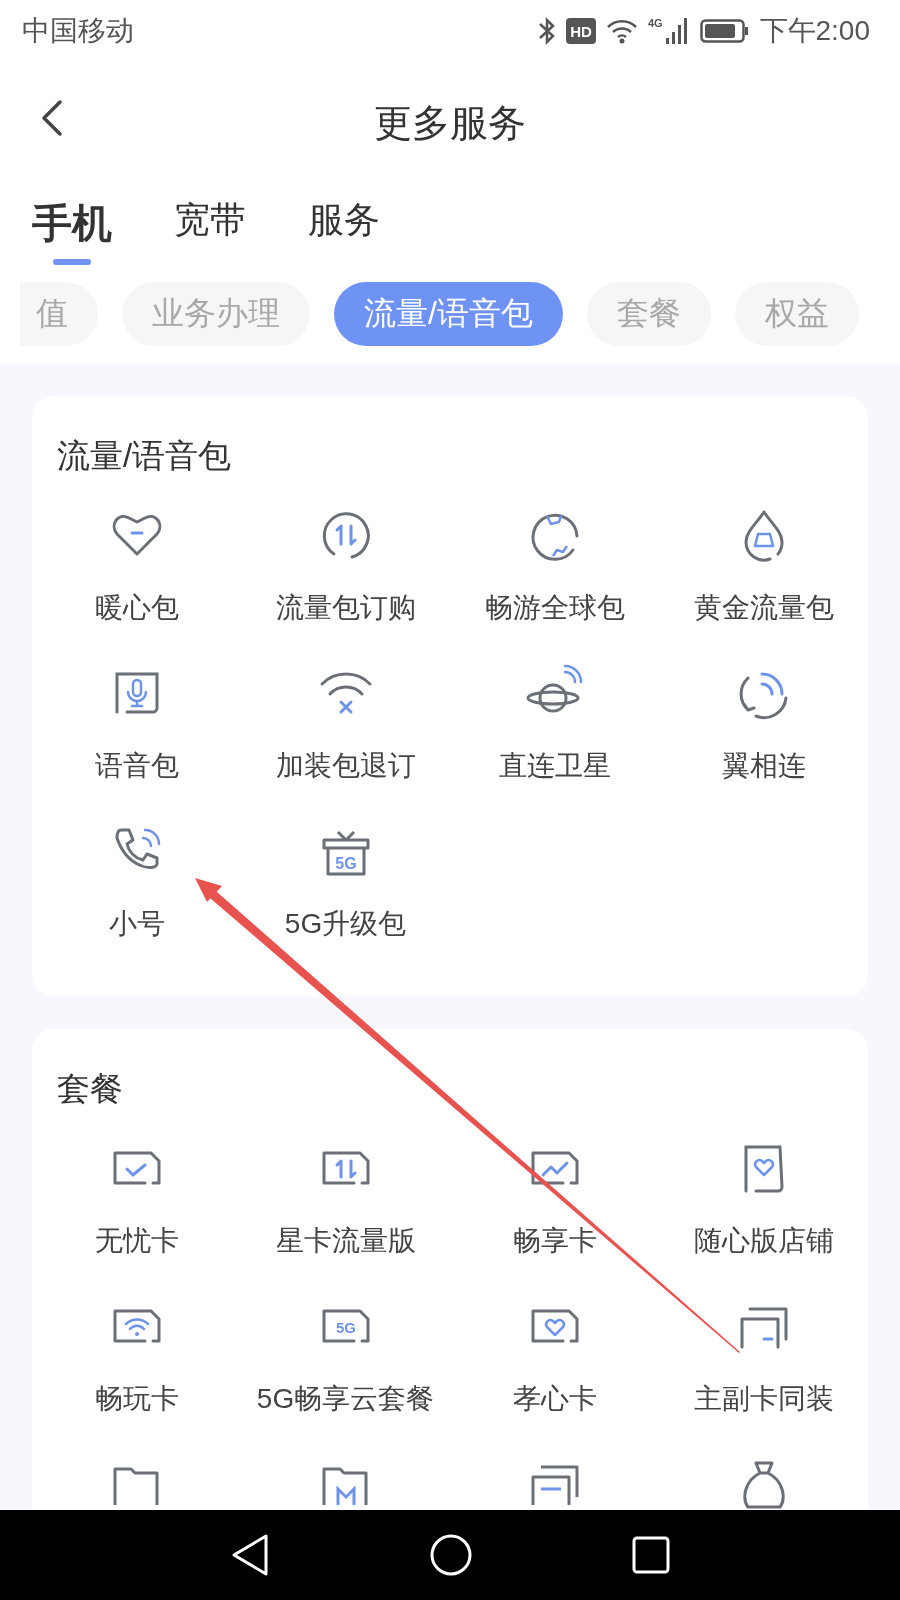 The image size is (900, 1600). What do you see at coordinates (345, 1399) in the screenshot?
I see `service-label: 5G畅享云套餐` at bounding box center [345, 1399].